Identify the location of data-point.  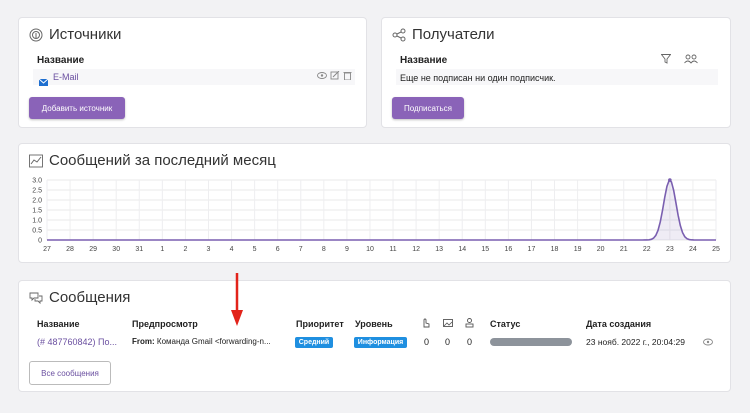
(670, 180).